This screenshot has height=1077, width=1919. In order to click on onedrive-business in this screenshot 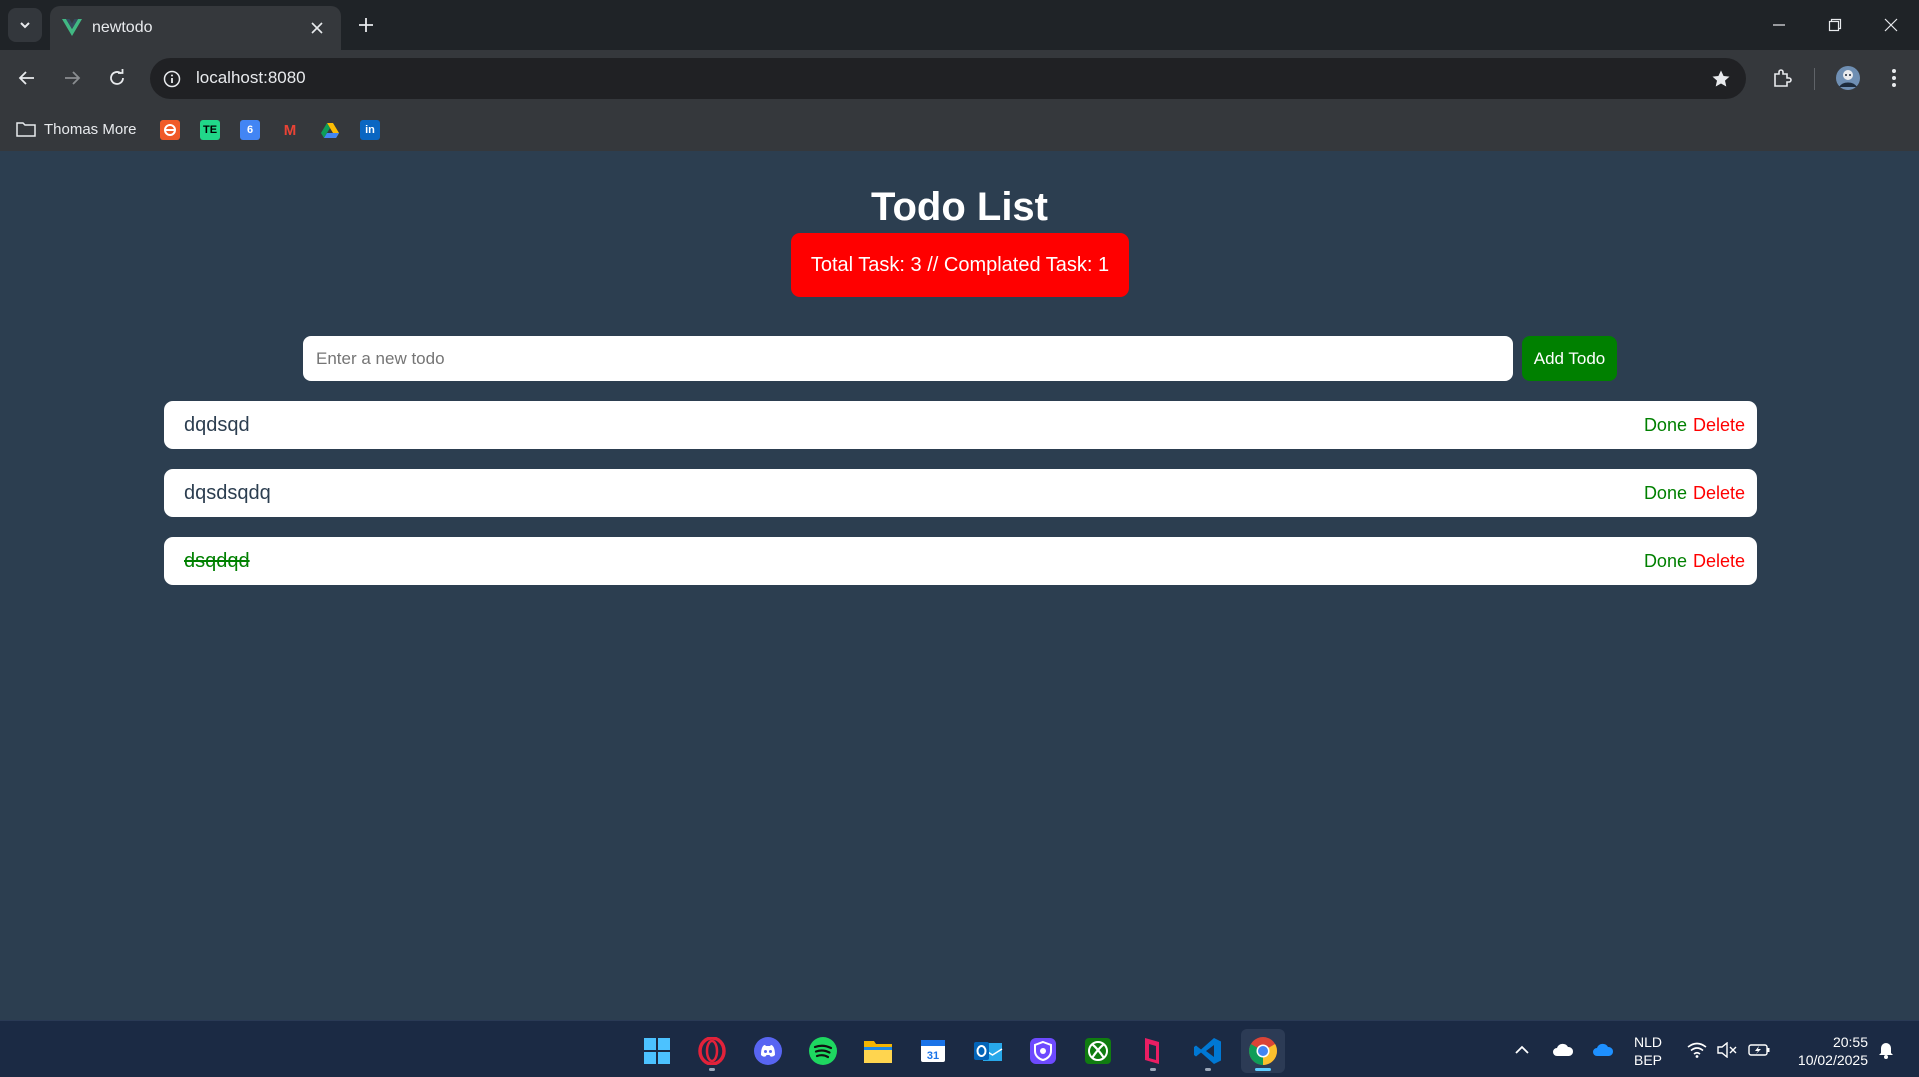, I will do `click(1603, 1049)`.